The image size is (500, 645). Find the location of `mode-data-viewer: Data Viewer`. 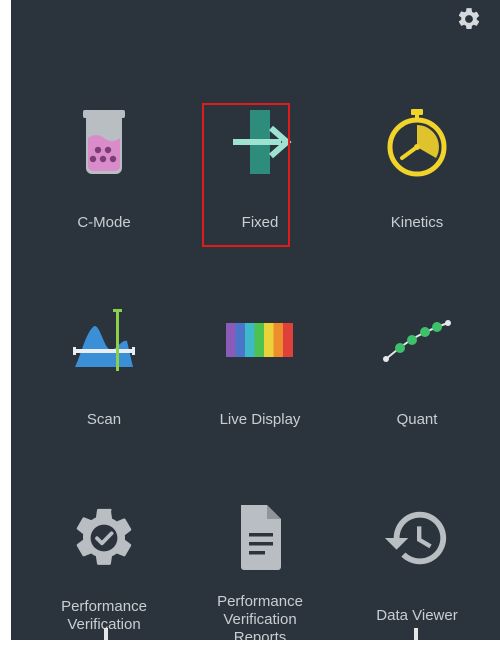

mode-data-viewer: Data Viewer is located at coordinates (417, 571).